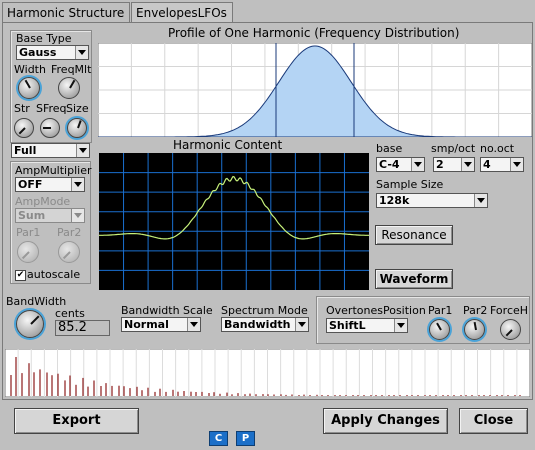 The height and width of the screenshot is (450, 535). Describe the element at coordinates (474, 329) in the screenshot. I see `overtones-par2-knob` at that location.